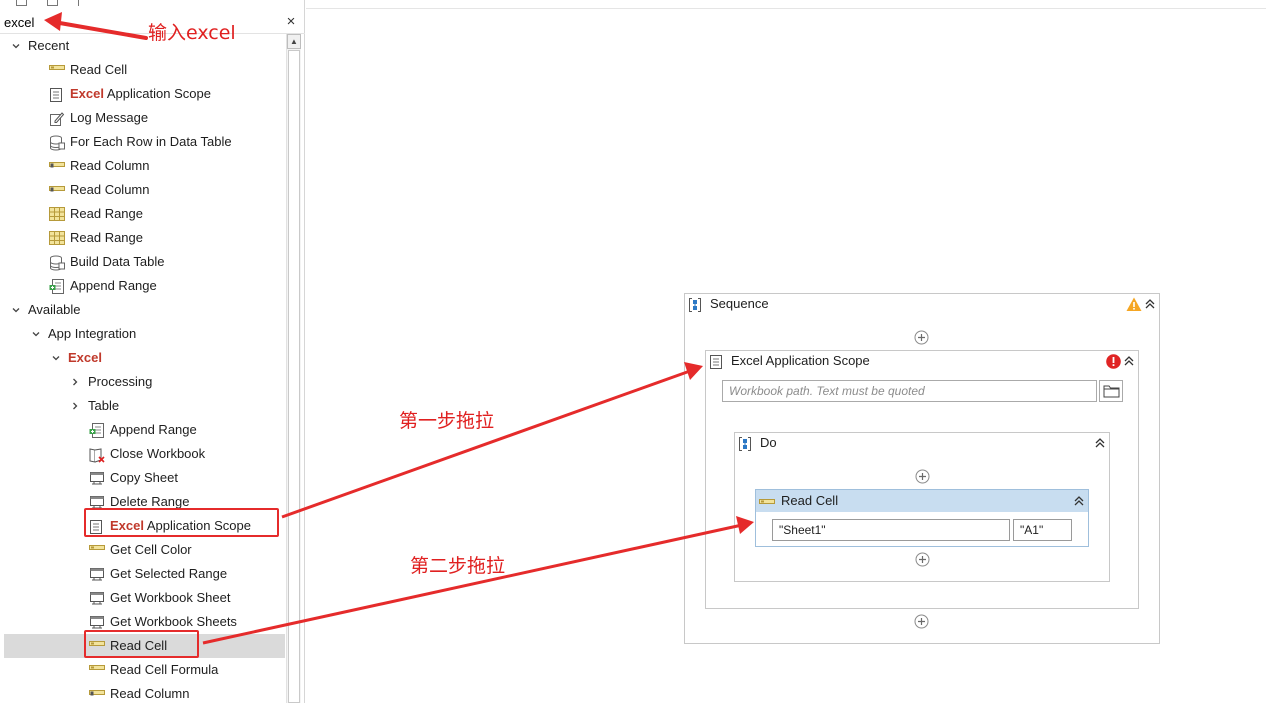  Describe the element at coordinates (120, 381) in the screenshot. I see `tree-item-label: Processing` at that location.